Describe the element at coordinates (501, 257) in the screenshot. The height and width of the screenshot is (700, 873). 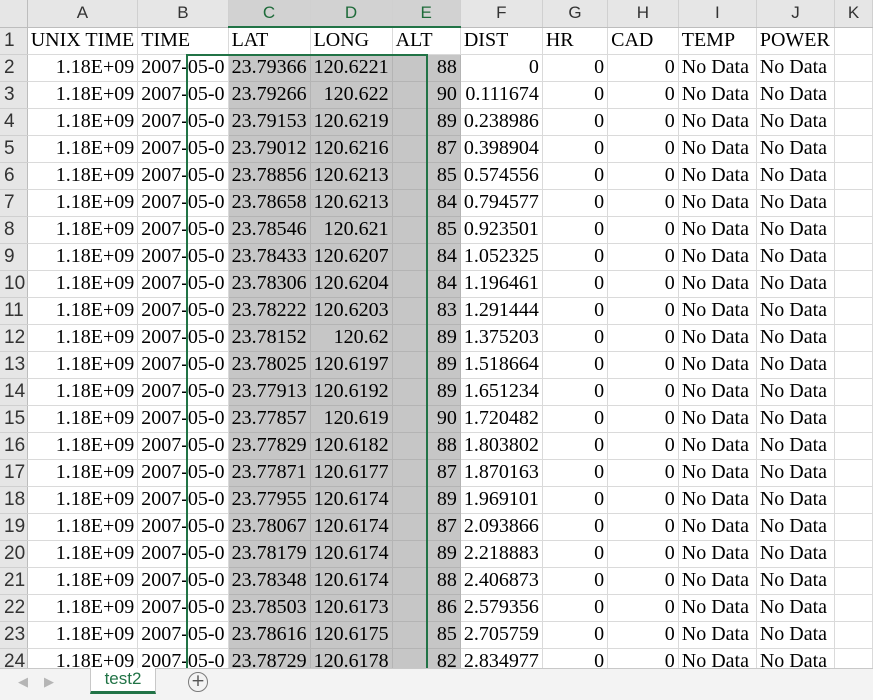
I see `cell-f: 1.052325` at that location.